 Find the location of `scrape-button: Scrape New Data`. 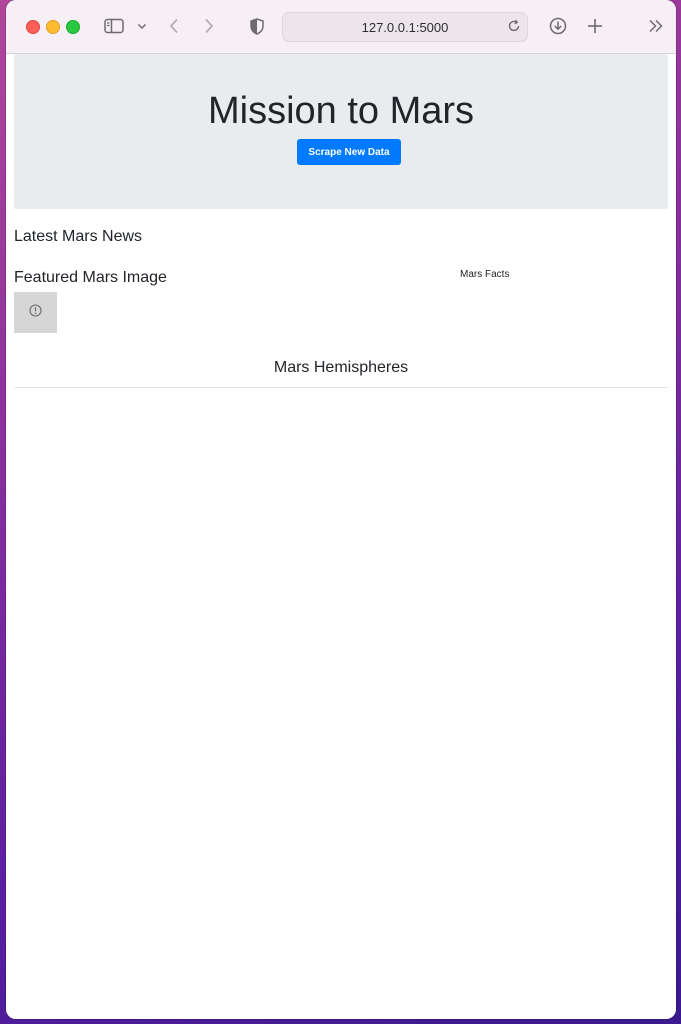

scrape-button: Scrape New Data is located at coordinates (349, 152).